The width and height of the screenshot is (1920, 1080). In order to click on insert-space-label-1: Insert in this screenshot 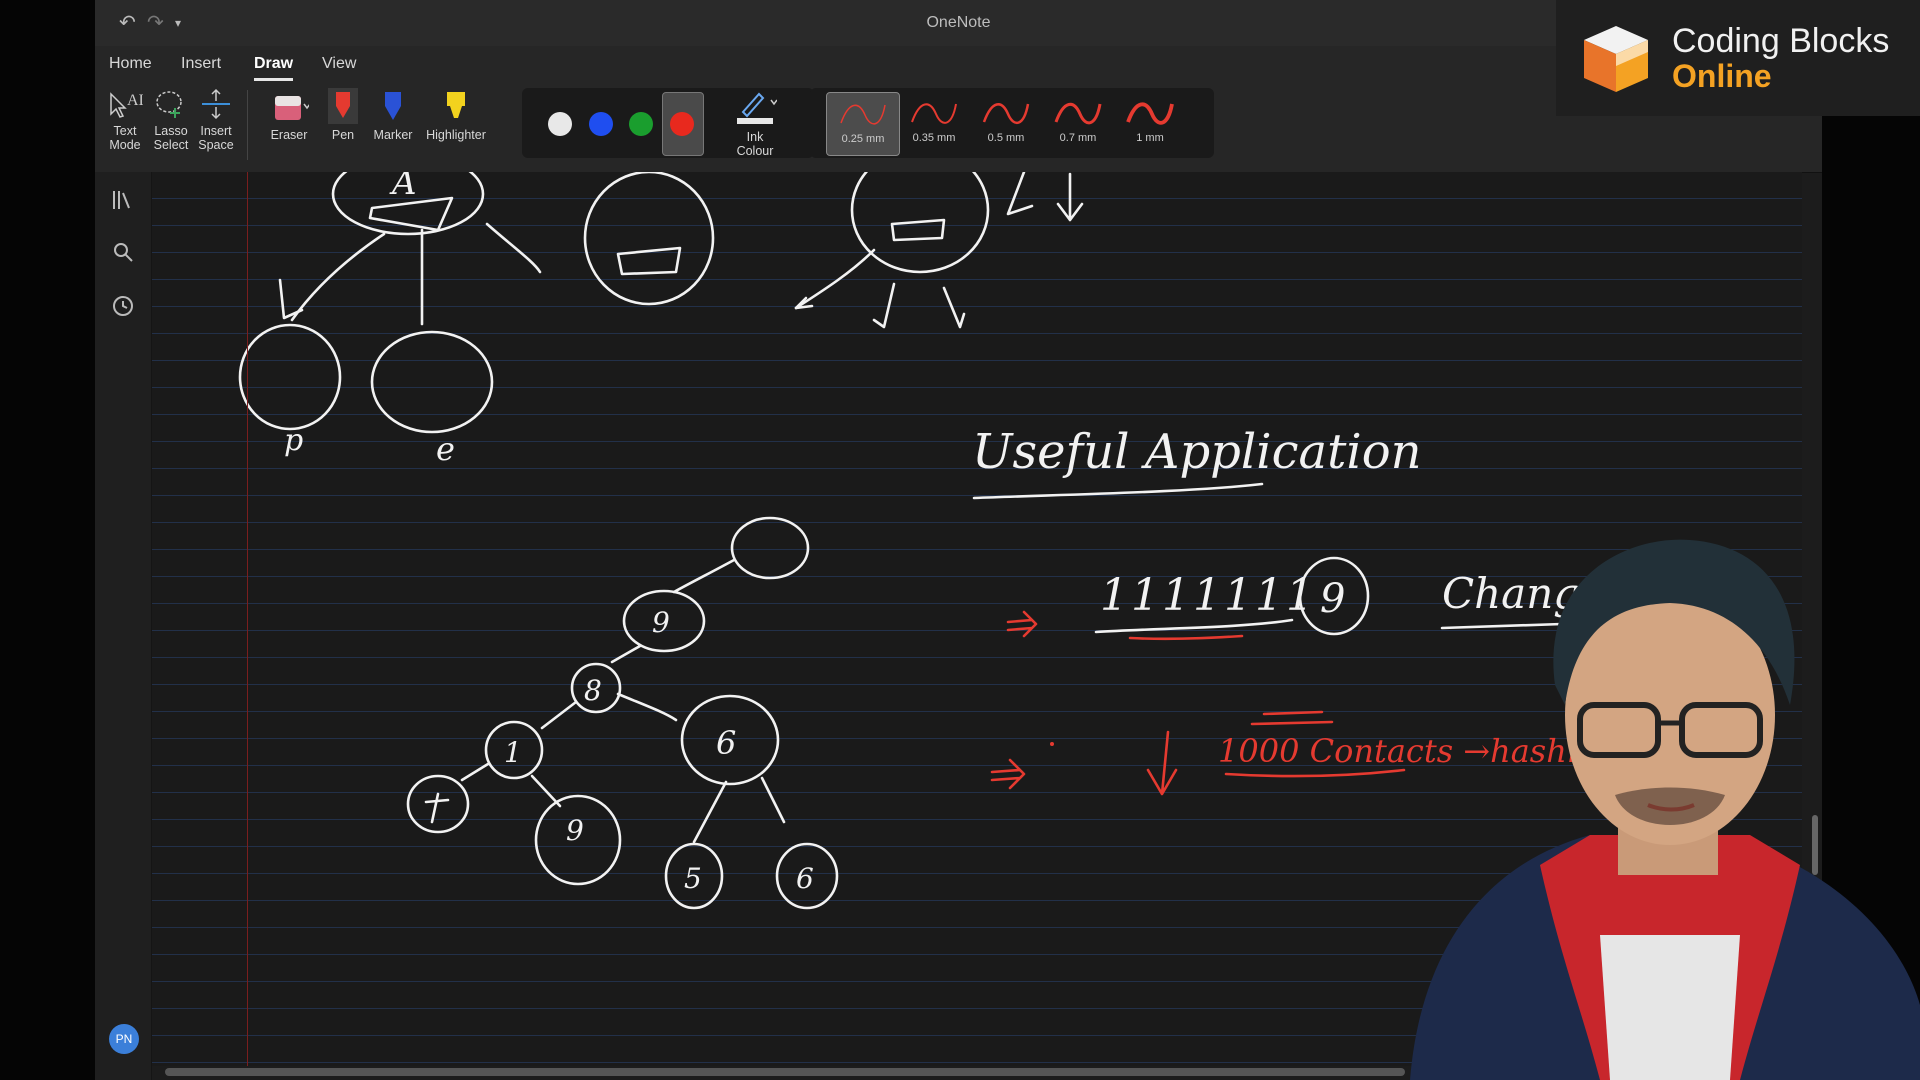, I will do `click(216, 131)`.